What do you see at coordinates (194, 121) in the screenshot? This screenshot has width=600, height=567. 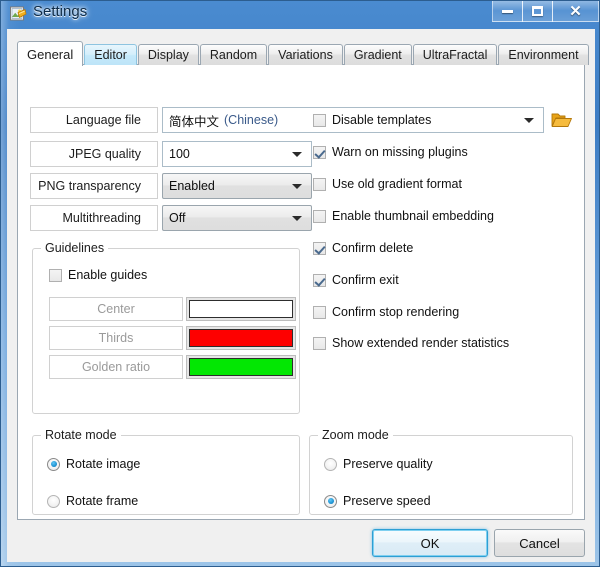 I see `language-file-value: 简体中文` at bounding box center [194, 121].